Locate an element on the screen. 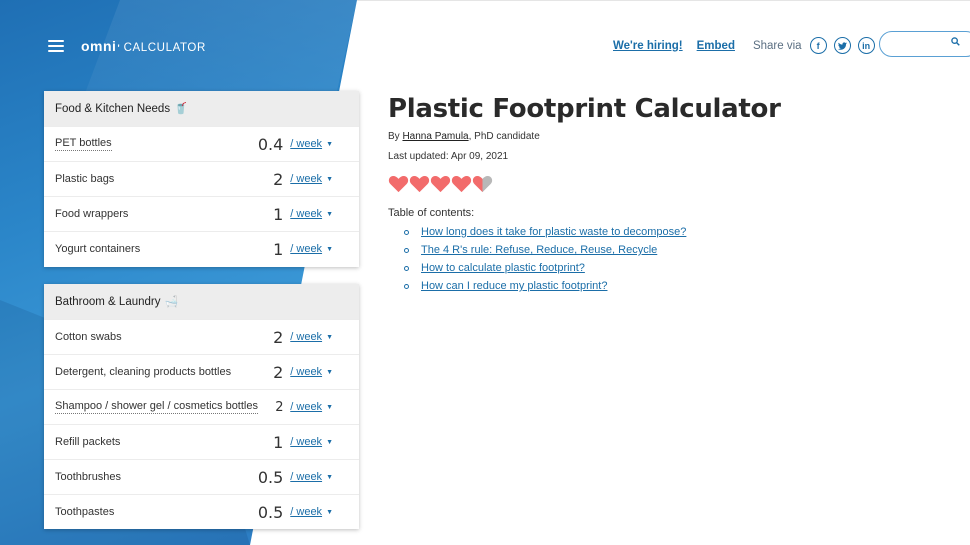 The image size is (970, 545). bathtub-icon: 🛁 is located at coordinates (171, 302).